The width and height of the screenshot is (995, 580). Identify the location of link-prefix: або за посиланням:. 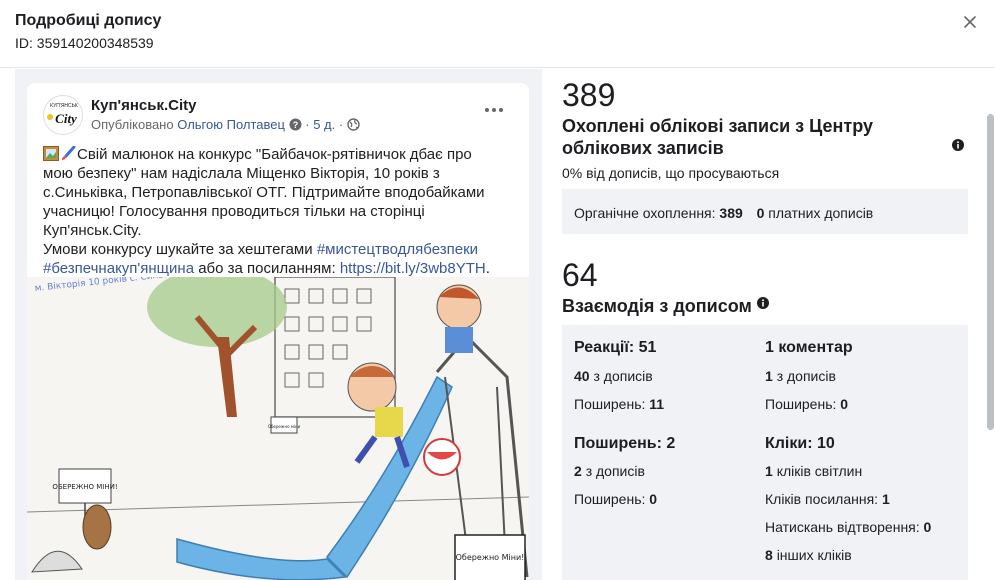
(267, 268).